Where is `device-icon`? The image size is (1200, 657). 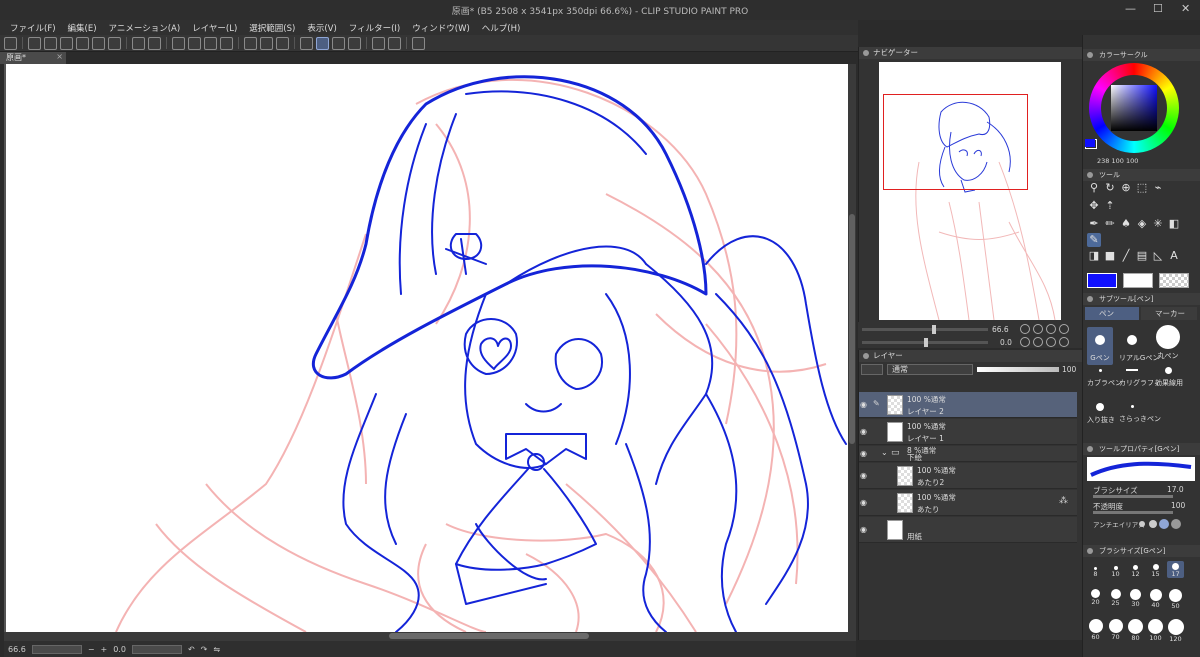
device-icon is located at coordinates (418, 43).